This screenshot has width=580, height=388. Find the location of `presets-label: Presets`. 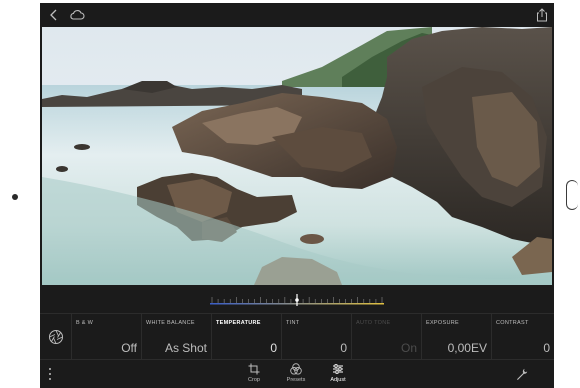

presets-label: Presets is located at coordinates (296, 380).